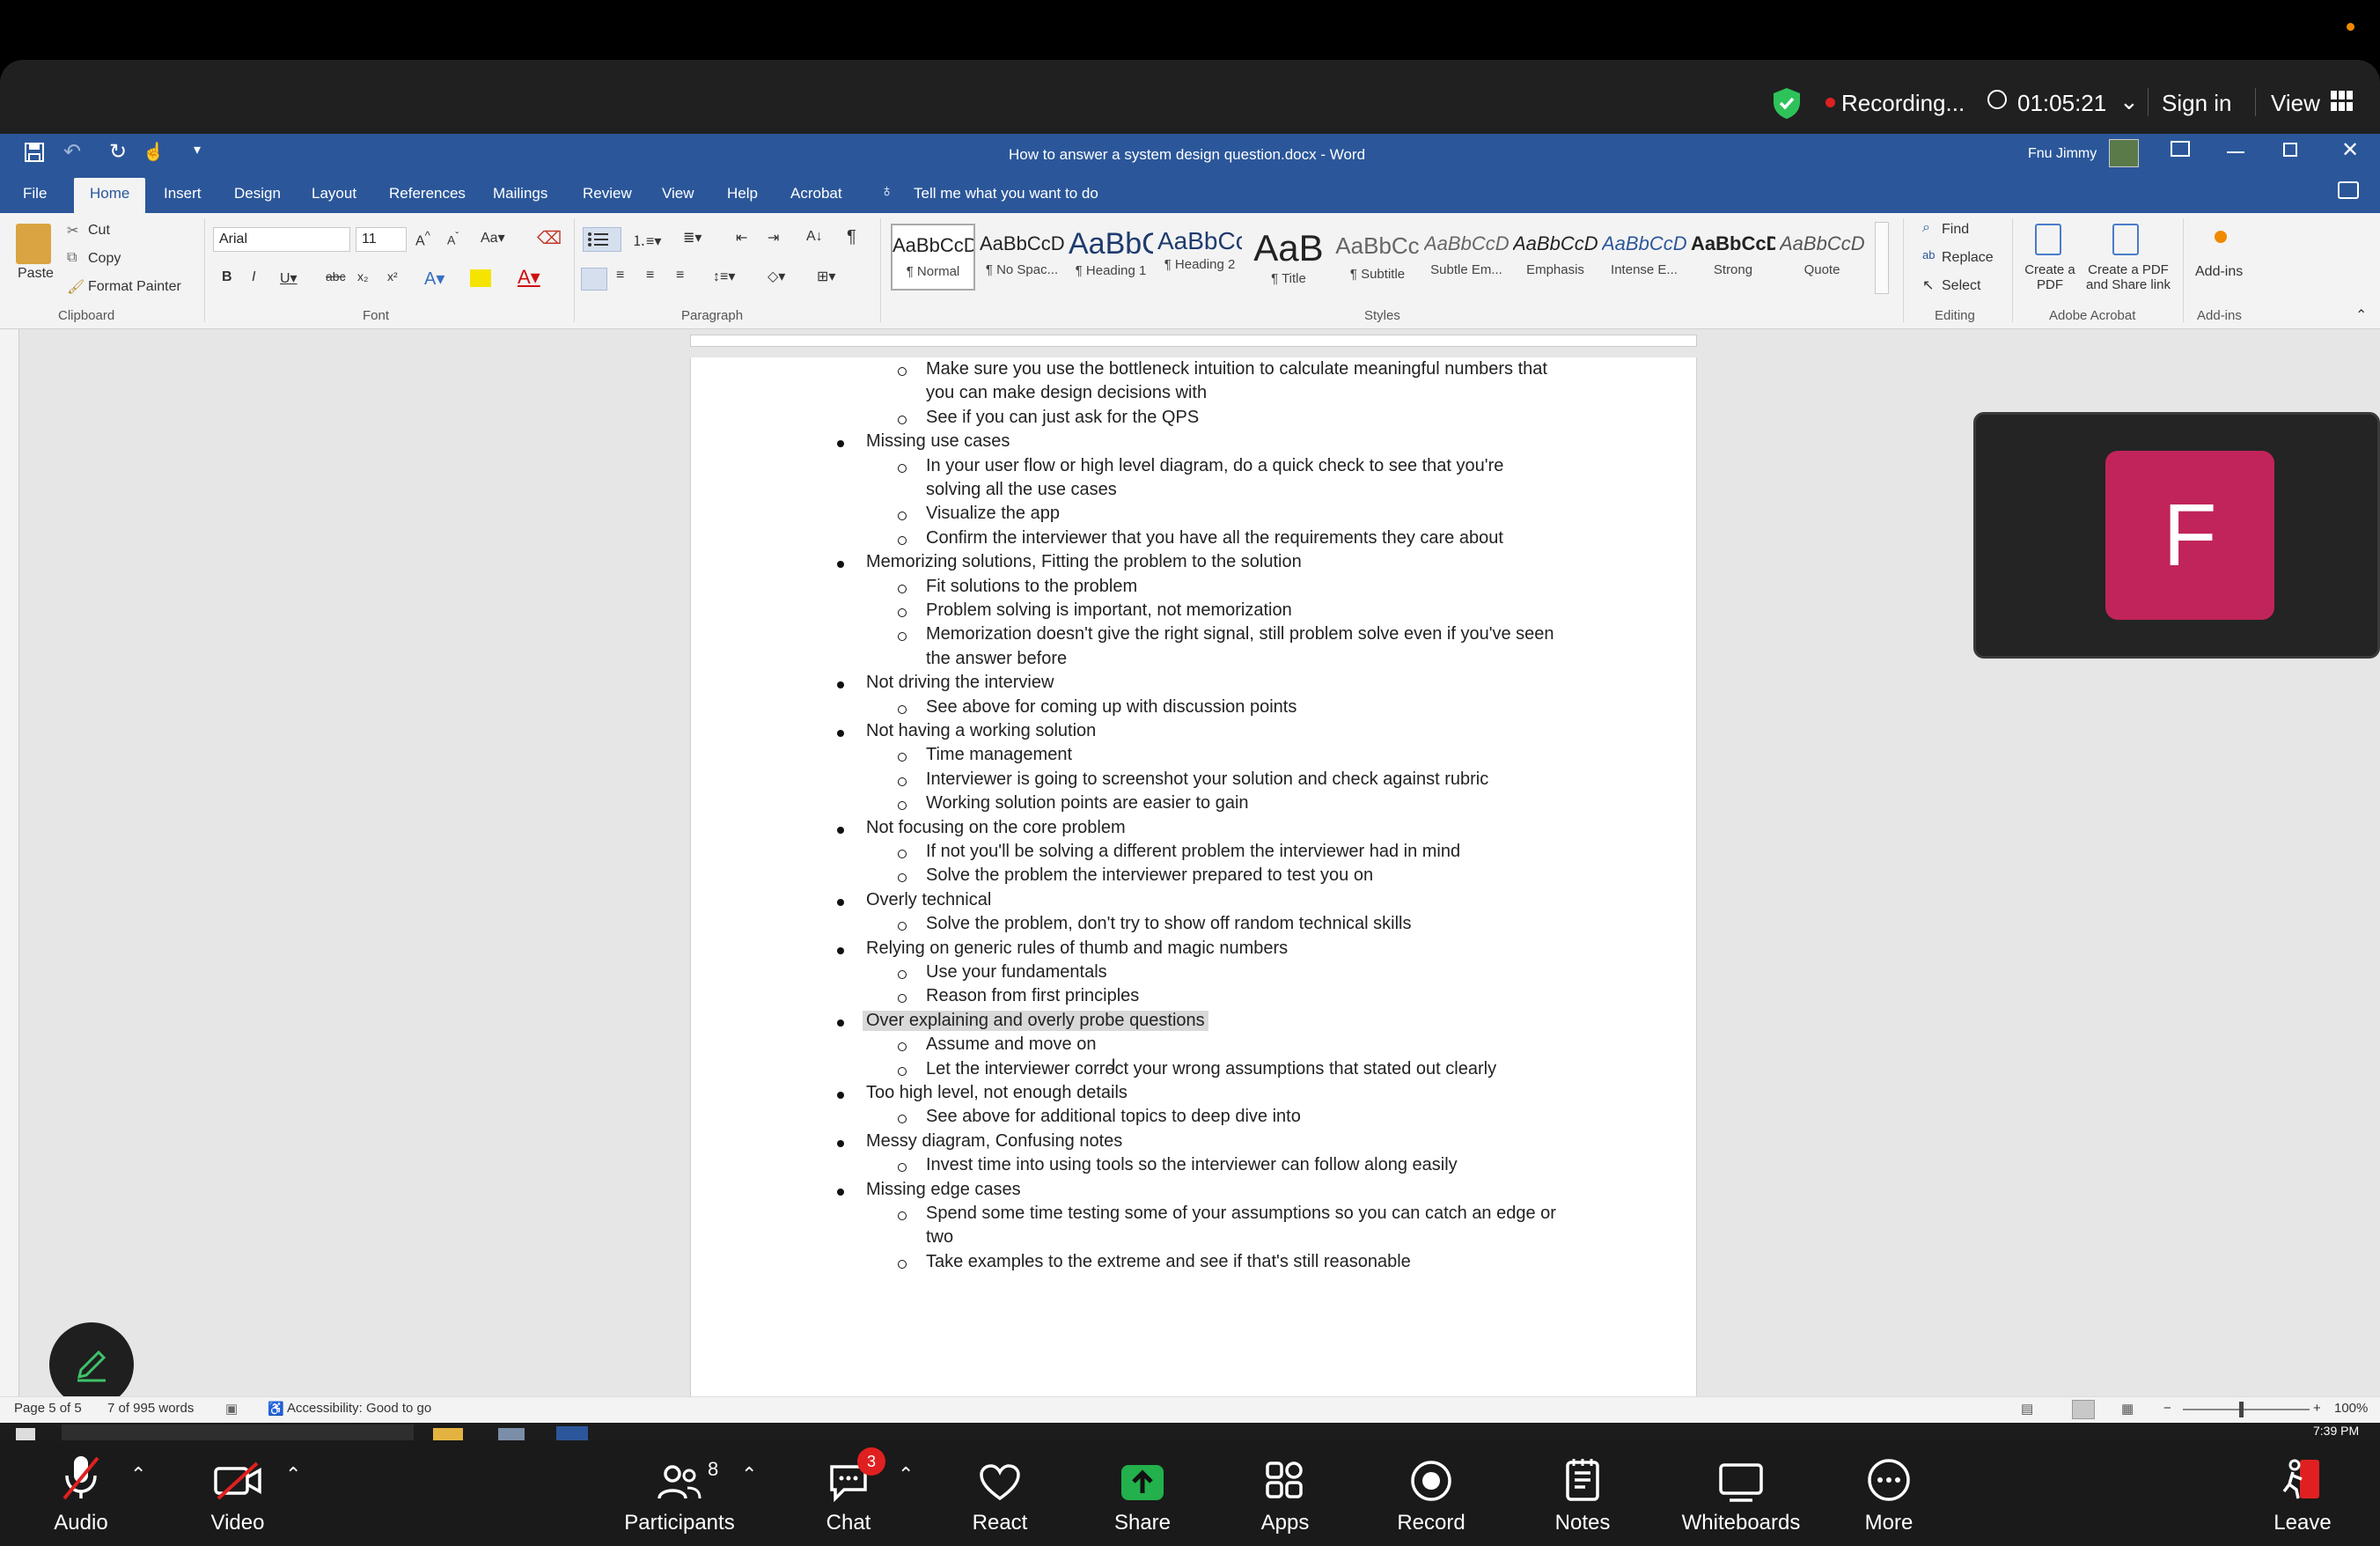 This screenshot has height=1546, width=2380. What do you see at coordinates (2083, 1409) in the screenshot?
I see `print-layout-icon` at bounding box center [2083, 1409].